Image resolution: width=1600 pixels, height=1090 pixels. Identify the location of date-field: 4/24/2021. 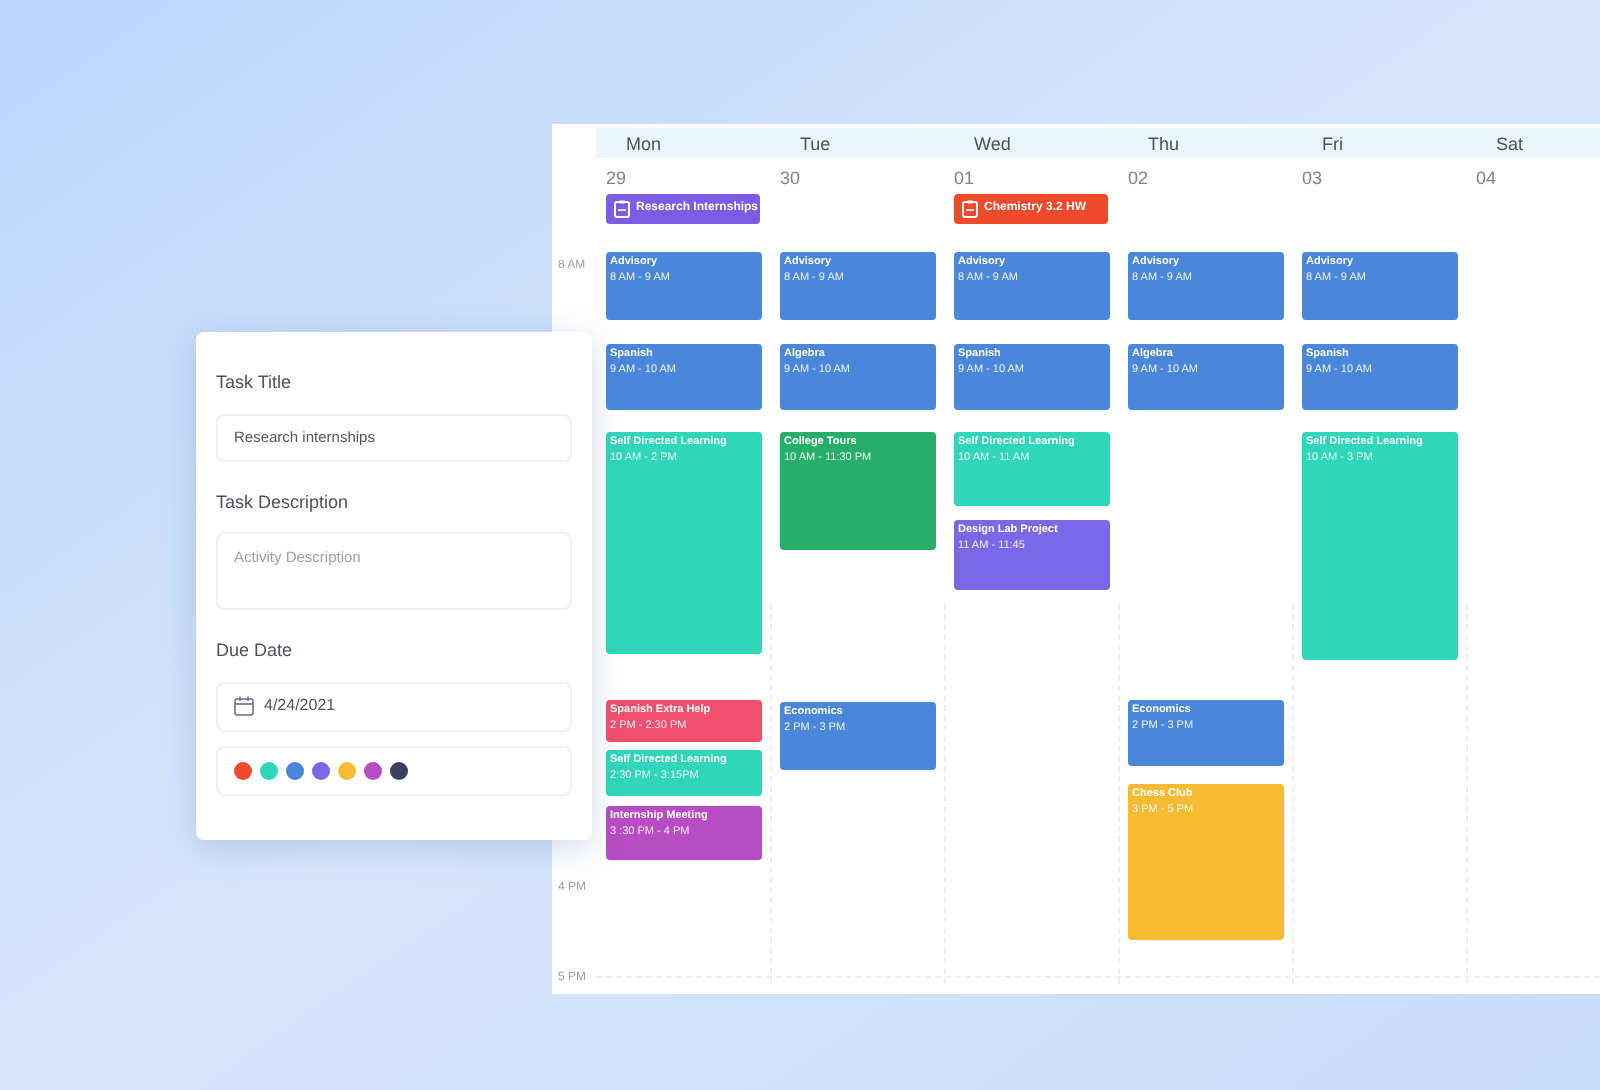
(394, 706).